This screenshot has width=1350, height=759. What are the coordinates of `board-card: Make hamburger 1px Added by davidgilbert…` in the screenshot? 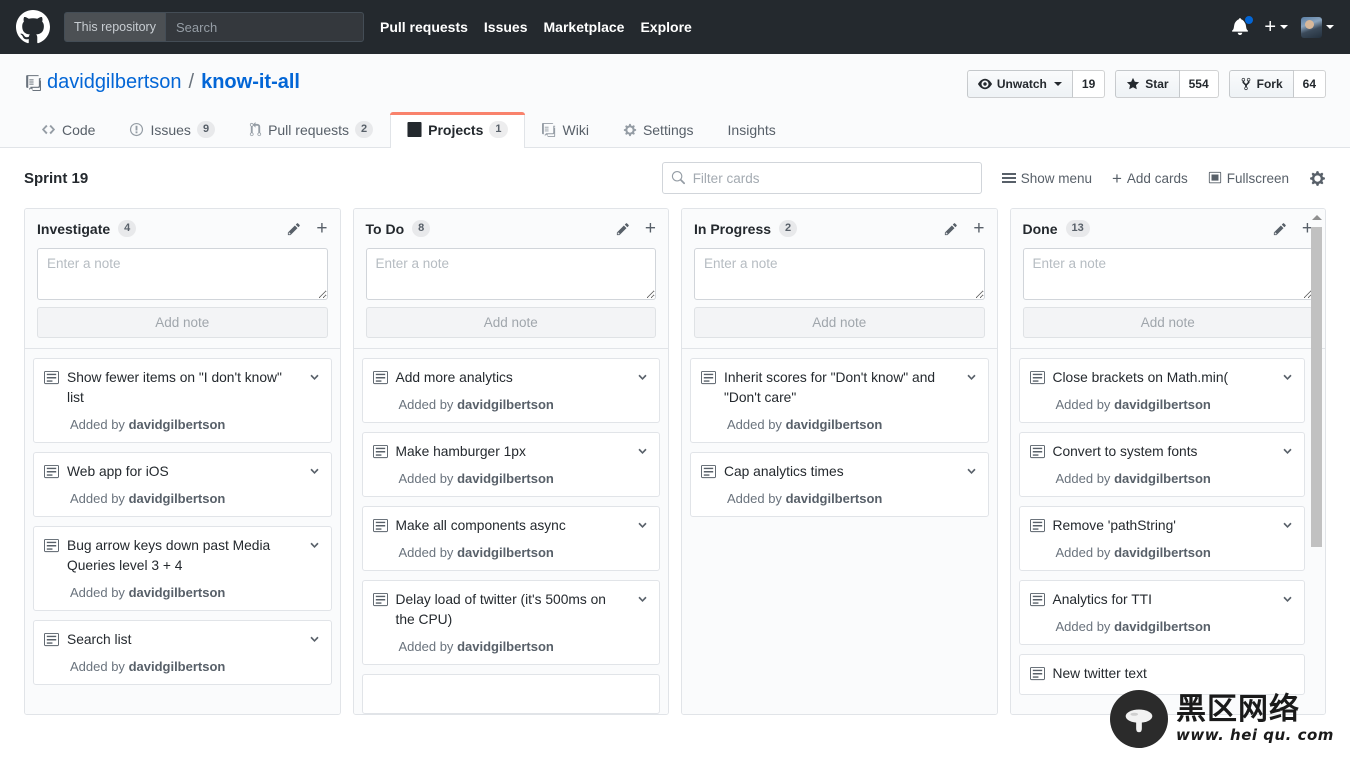 It's located at (510, 464).